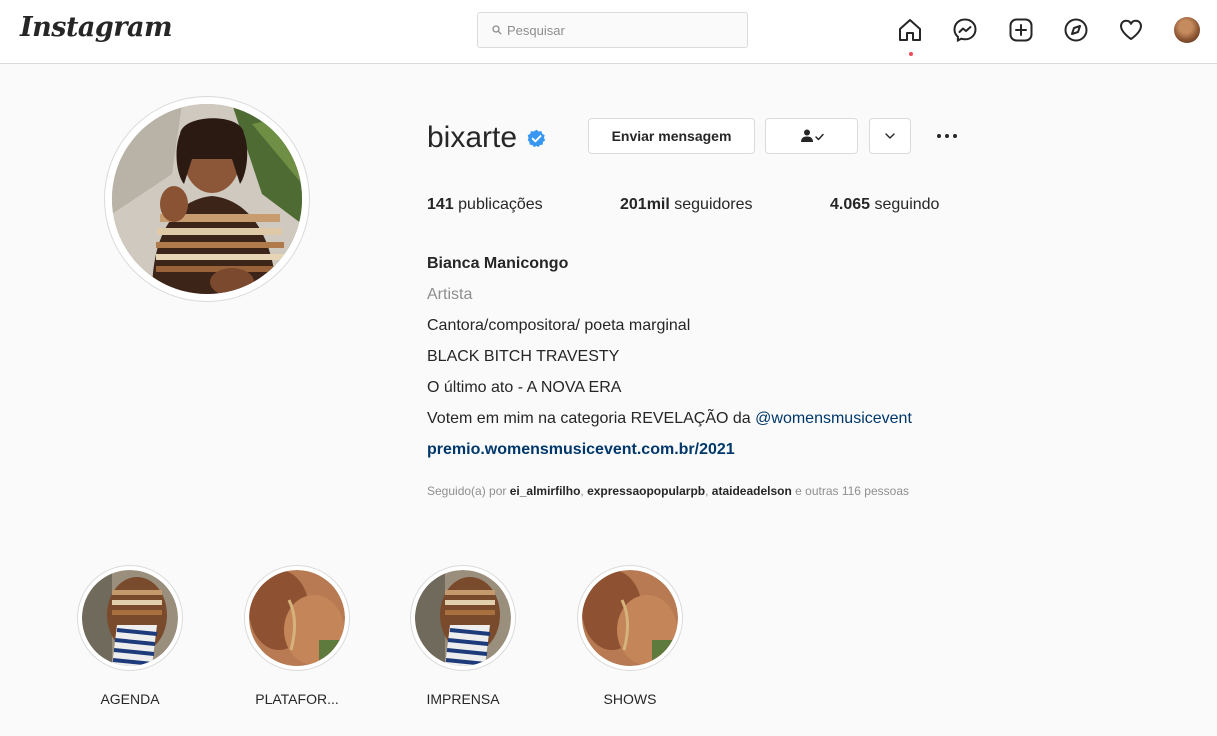  I want to click on profile-photo-art, so click(207, 199).